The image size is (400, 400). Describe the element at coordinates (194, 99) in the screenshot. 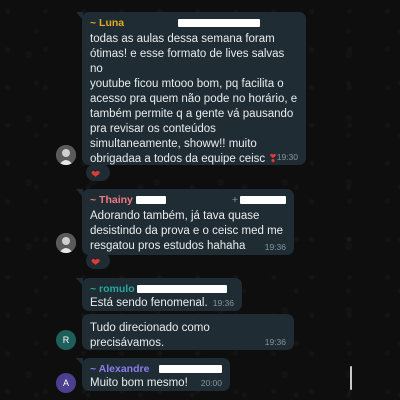

I see `message-line: acesso pra quem não pode no horário, e` at that location.